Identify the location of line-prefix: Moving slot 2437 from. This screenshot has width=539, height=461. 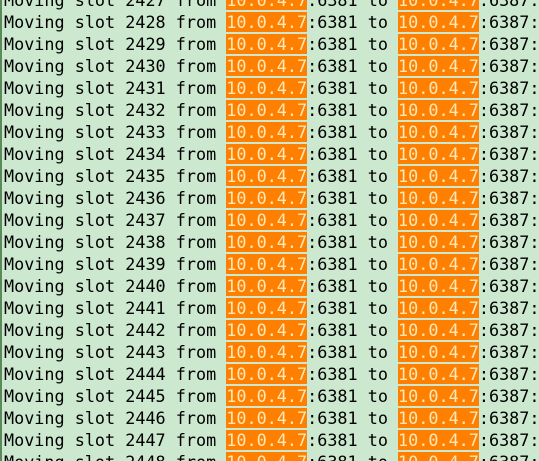
(115, 220).